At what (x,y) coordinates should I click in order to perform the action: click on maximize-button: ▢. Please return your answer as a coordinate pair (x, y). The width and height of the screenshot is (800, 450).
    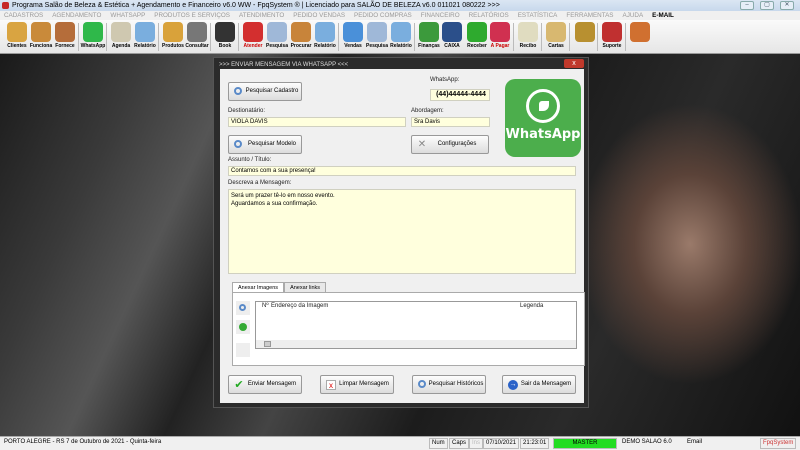
    Looking at the image, I should click on (767, 5).